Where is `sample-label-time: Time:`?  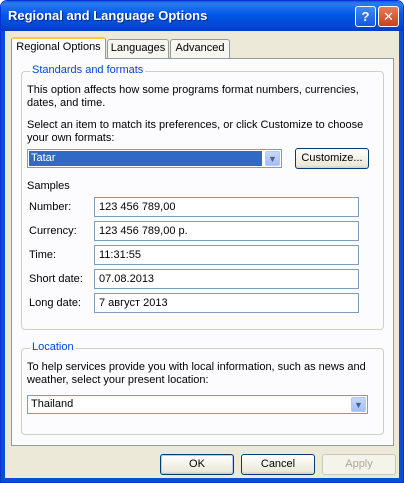
sample-label-time: Time: is located at coordinates (43, 255).